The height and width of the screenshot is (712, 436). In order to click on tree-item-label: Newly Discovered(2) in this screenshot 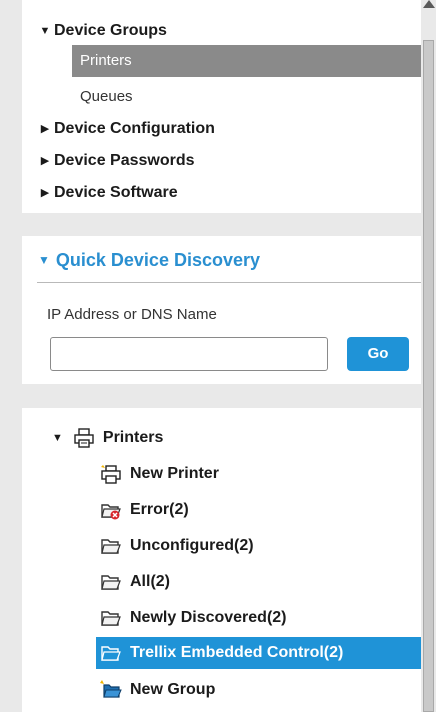, I will do `click(208, 617)`.